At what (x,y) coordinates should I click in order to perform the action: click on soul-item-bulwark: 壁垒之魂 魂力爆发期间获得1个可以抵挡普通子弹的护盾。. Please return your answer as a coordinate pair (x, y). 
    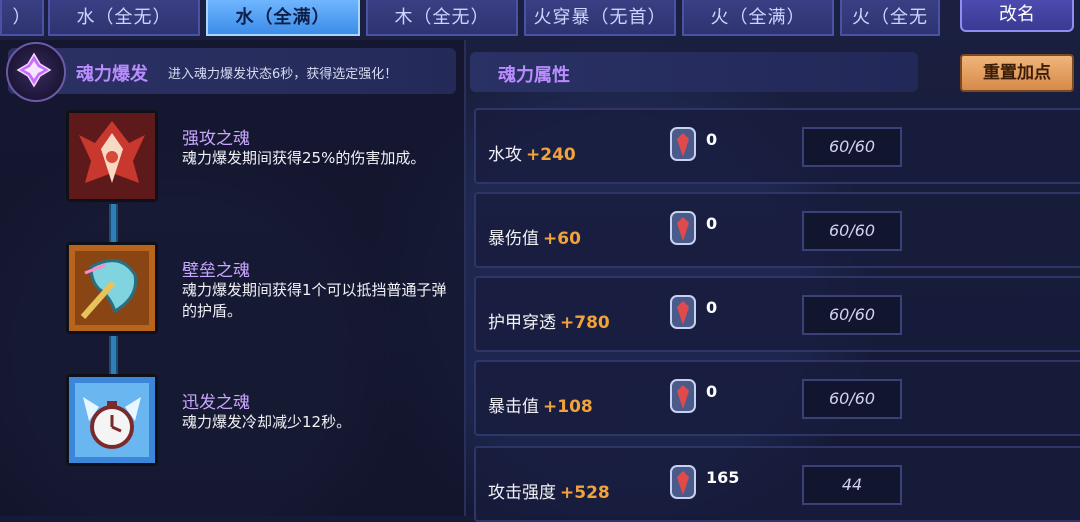
    Looking at the image, I should click on (256, 290).